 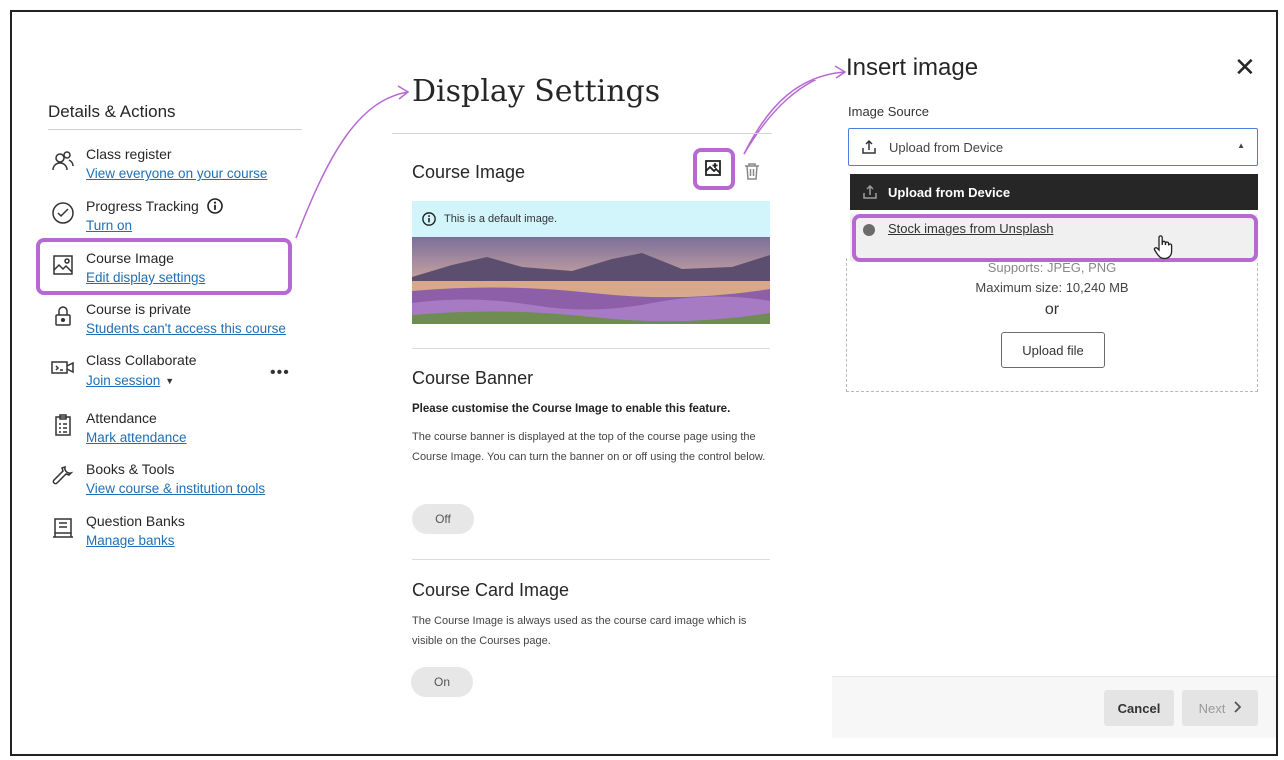 What do you see at coordinates (1241, 145) in the screenshot?
I see `caret-up-icon: ▲` at bounding box center [1241, 145].